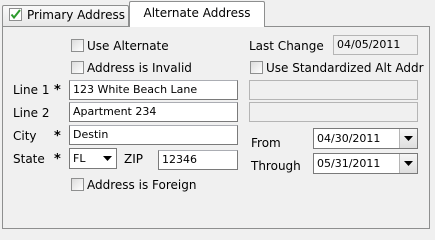 The width and height of the screenshot is (435, 240). Describe the element at coordinates (31, 113) in the screenshot. I see `line2-label: Line 2` at that location.